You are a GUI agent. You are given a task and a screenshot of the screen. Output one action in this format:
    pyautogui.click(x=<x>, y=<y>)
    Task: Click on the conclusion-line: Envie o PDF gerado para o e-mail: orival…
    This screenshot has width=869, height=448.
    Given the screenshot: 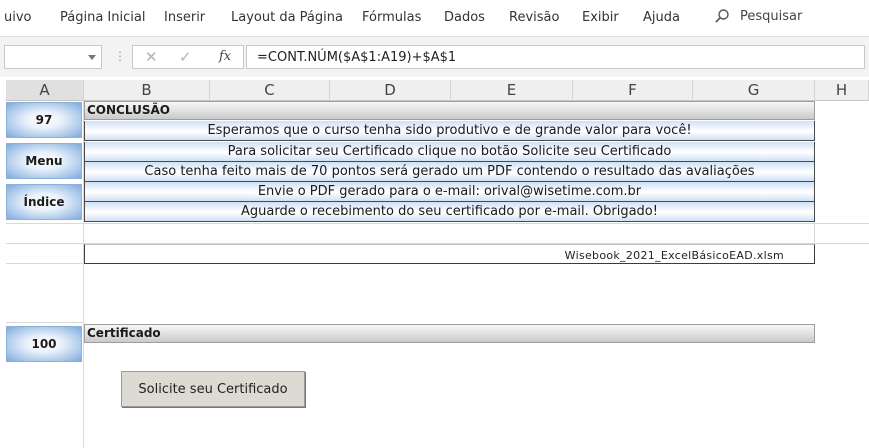 What is the action you would take?
    pyautogui.click(x=449, y=192)
    